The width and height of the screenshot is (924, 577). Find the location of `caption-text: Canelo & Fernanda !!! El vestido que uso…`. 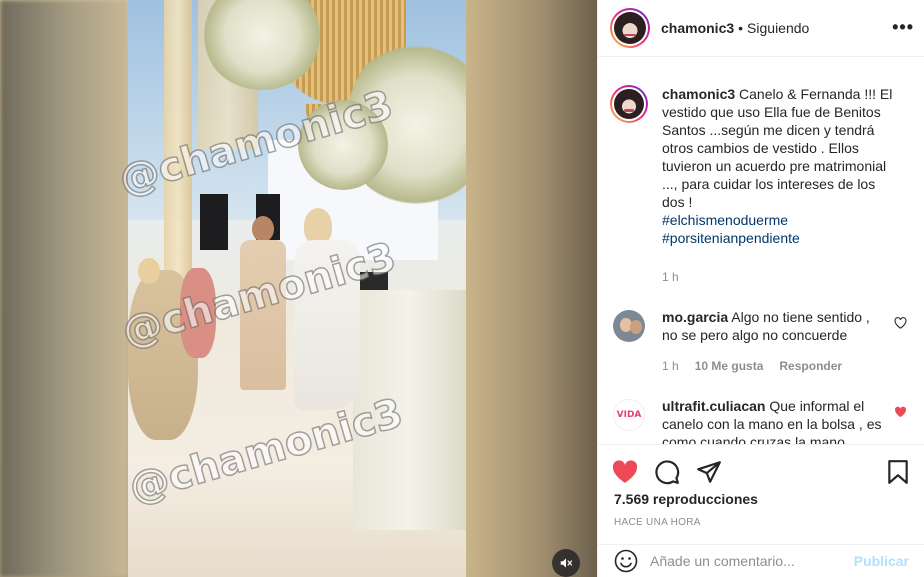

caption-text: Canelo & Fernanda !!! El vestido que uso… is located at coordinates (777, 148).